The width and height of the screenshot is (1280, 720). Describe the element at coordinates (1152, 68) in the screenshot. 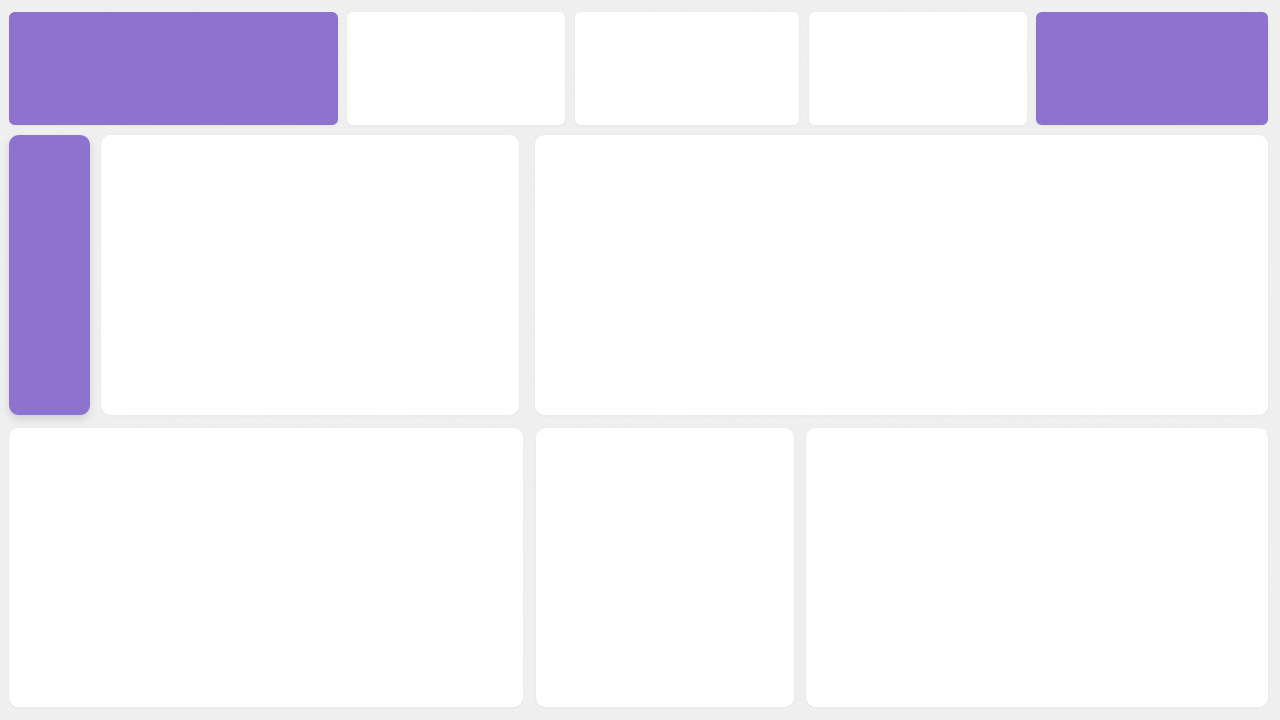

I see `top-accent-card-right` at that location.